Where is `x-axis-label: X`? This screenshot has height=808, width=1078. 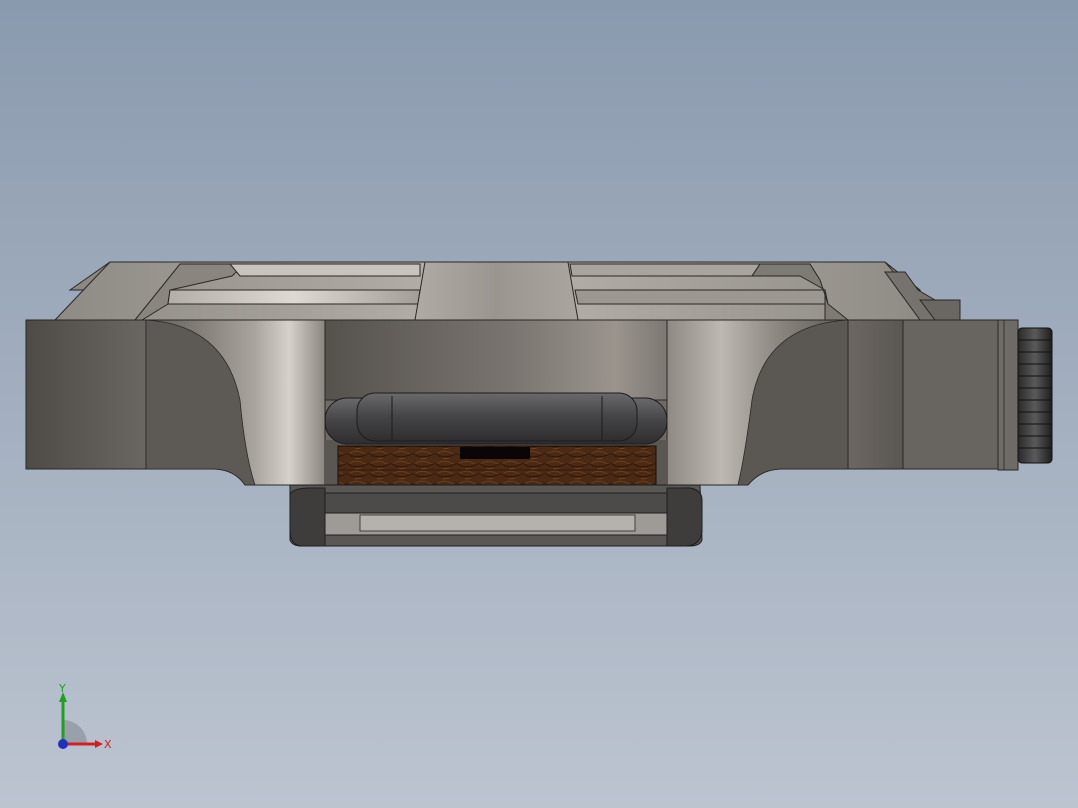
x-axis-label: X is located at coordinates (108, 744).